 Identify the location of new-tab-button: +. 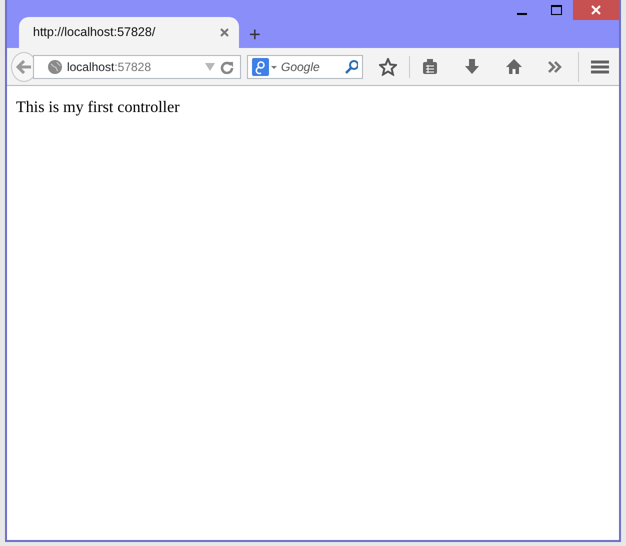
(255, 35).